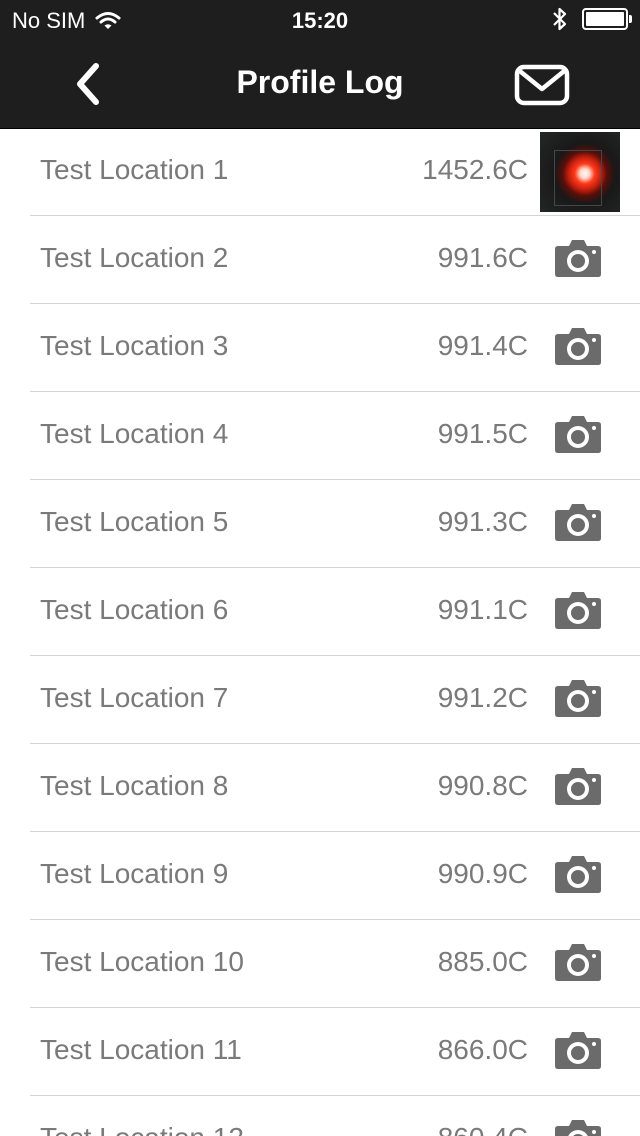 The height and width of the screenshot is (1136, 640). I want to click on temperature-value: 991.4C, so click(482, 345).